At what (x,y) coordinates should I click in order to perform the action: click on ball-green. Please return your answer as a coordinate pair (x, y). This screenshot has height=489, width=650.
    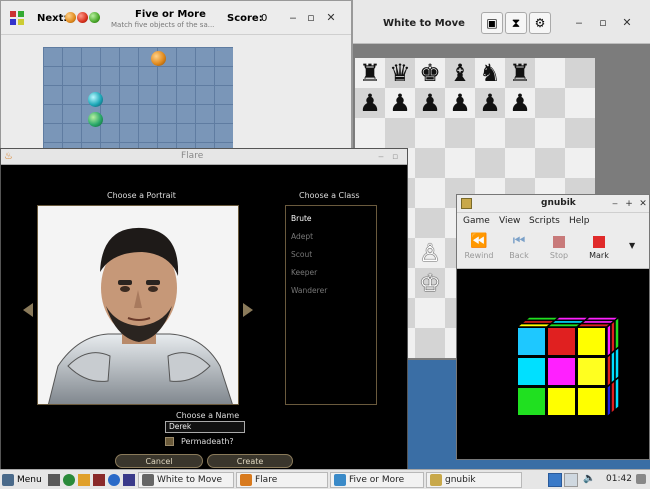
    Looking at the image, I should click on (95, 119).